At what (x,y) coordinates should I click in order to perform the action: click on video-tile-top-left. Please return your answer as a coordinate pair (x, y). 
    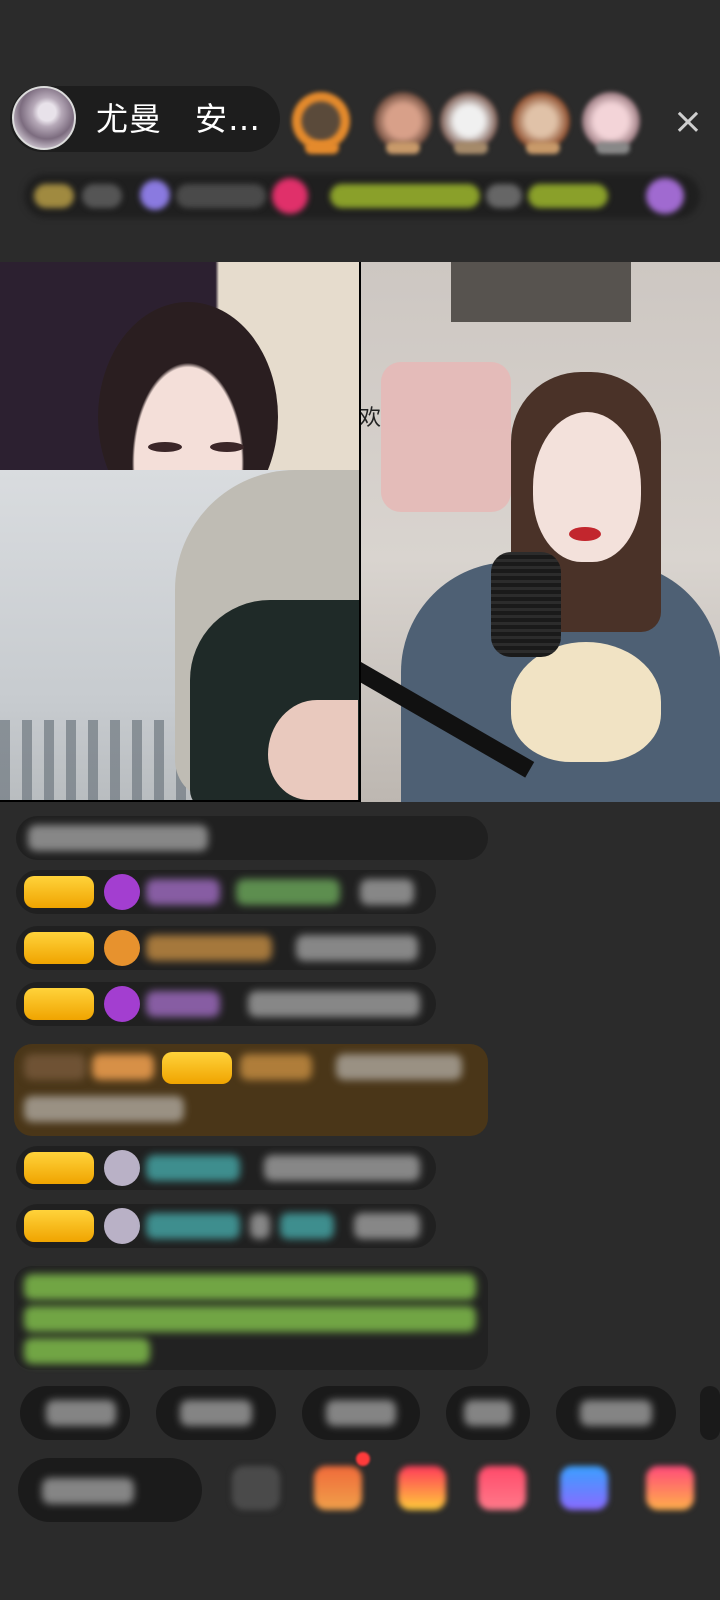
    Looking at the image, I should click on (179, 366).